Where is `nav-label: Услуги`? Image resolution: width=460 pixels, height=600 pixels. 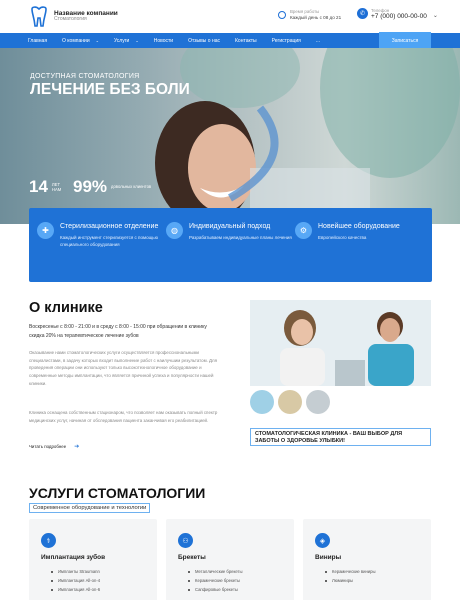
nav-label: Услуги is located at coordinates (121, 40).